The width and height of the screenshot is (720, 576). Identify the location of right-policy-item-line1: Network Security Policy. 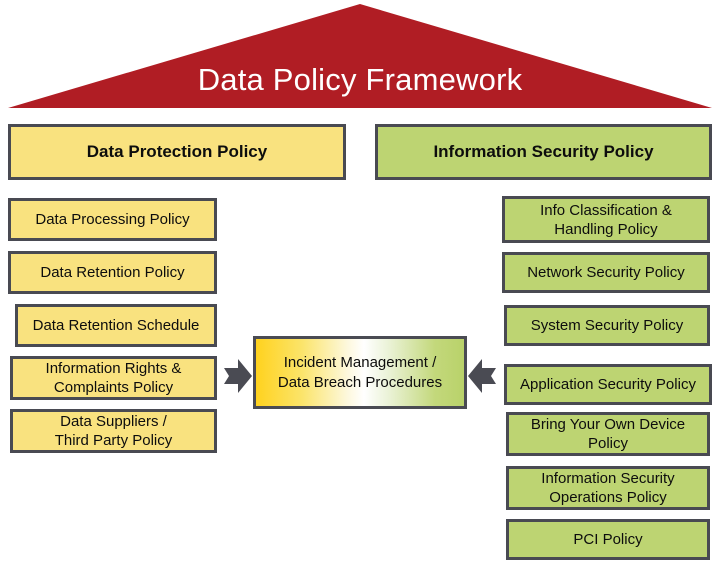
(606, 272).